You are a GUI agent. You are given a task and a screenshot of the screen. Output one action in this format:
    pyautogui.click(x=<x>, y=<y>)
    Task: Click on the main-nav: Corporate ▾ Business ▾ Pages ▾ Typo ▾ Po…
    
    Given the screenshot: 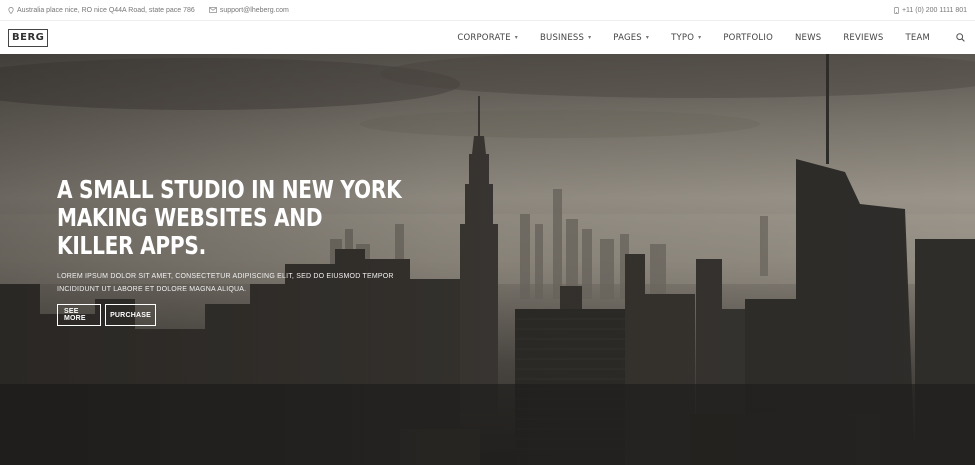 What is the action you would take?
    pyautogui.click(x=701, y=37)
    